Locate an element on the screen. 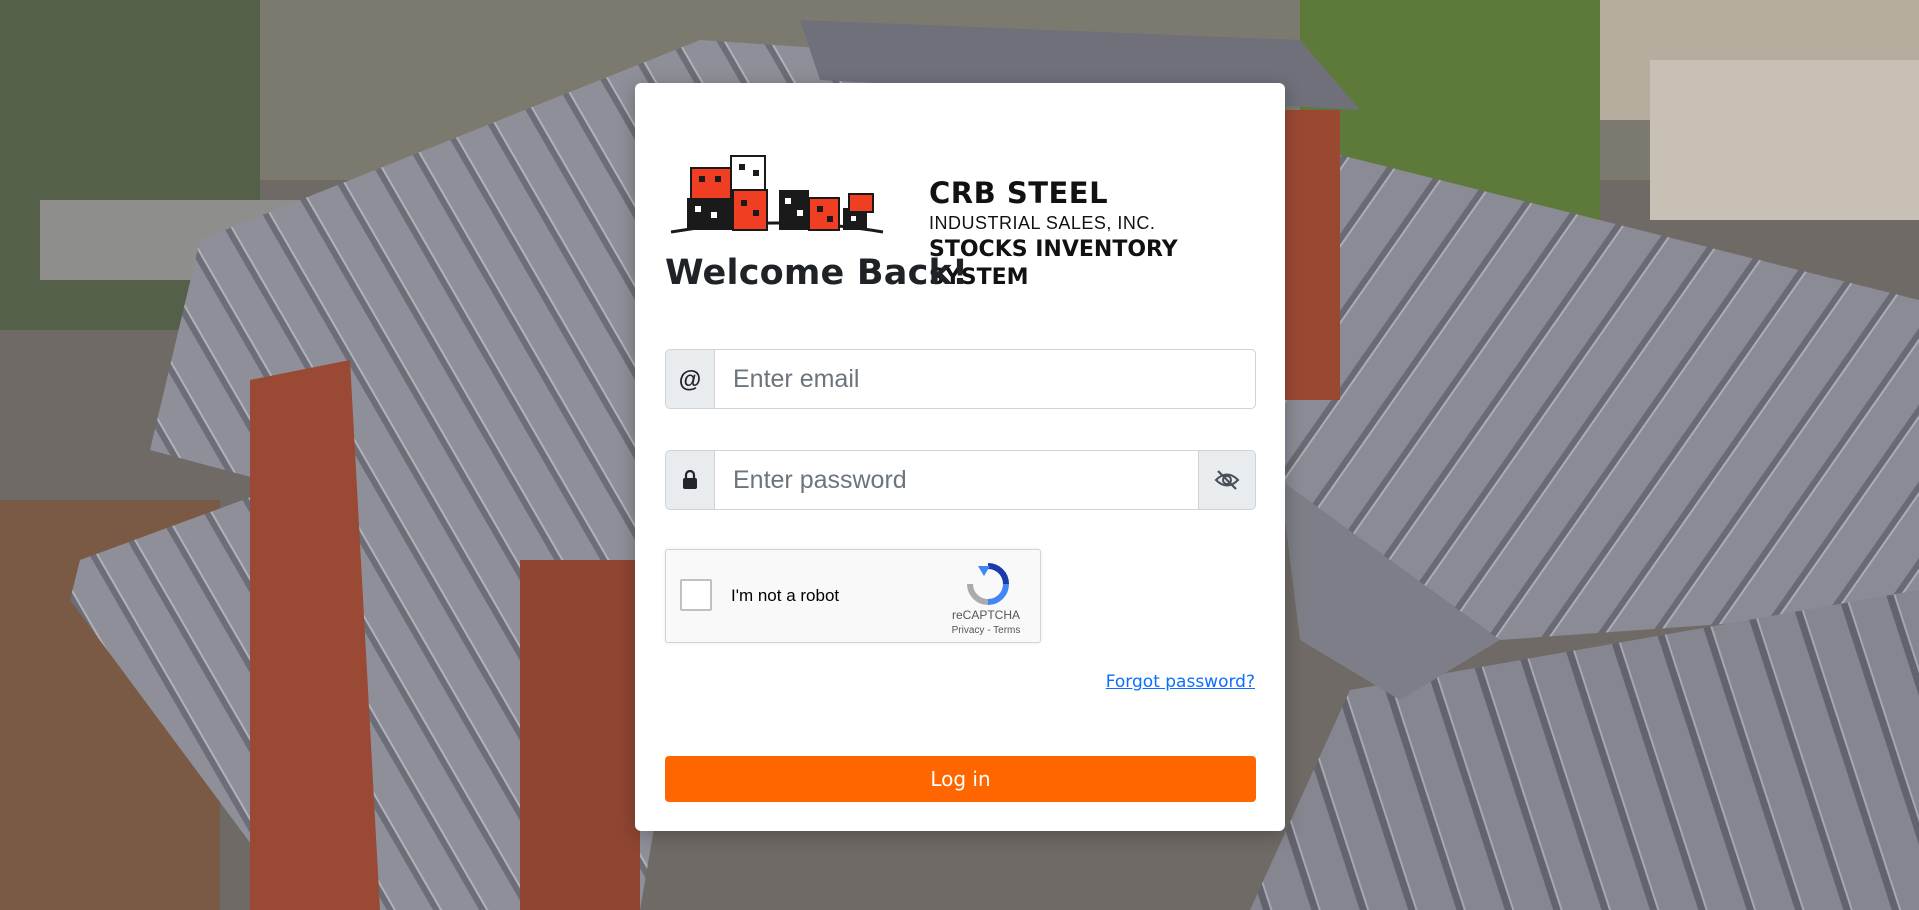 This screenshot has height=910, width=1919. buildings-logo-icon is located at coordinates (777, 194).